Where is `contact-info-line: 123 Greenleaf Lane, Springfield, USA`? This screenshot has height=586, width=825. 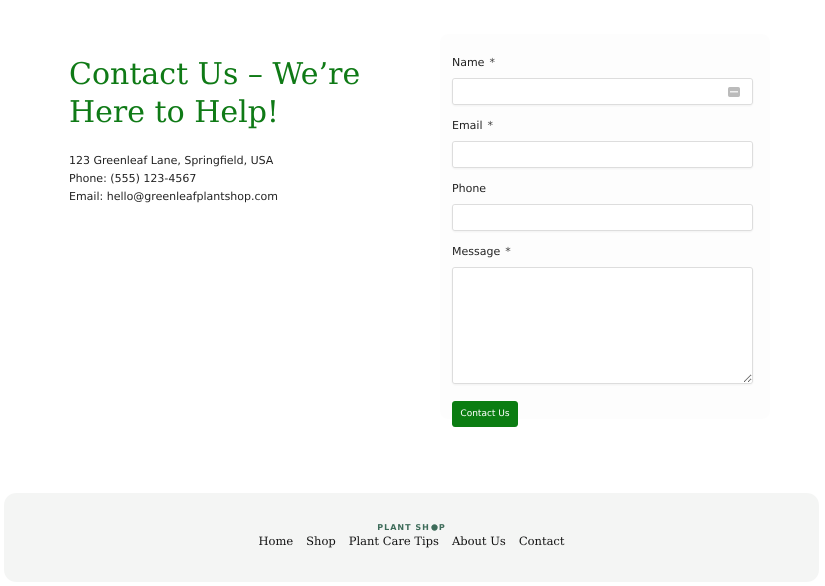 contact-info-line: 123 Greenleaf Lane, Springfield, USA is located at coordinates (171, 161).